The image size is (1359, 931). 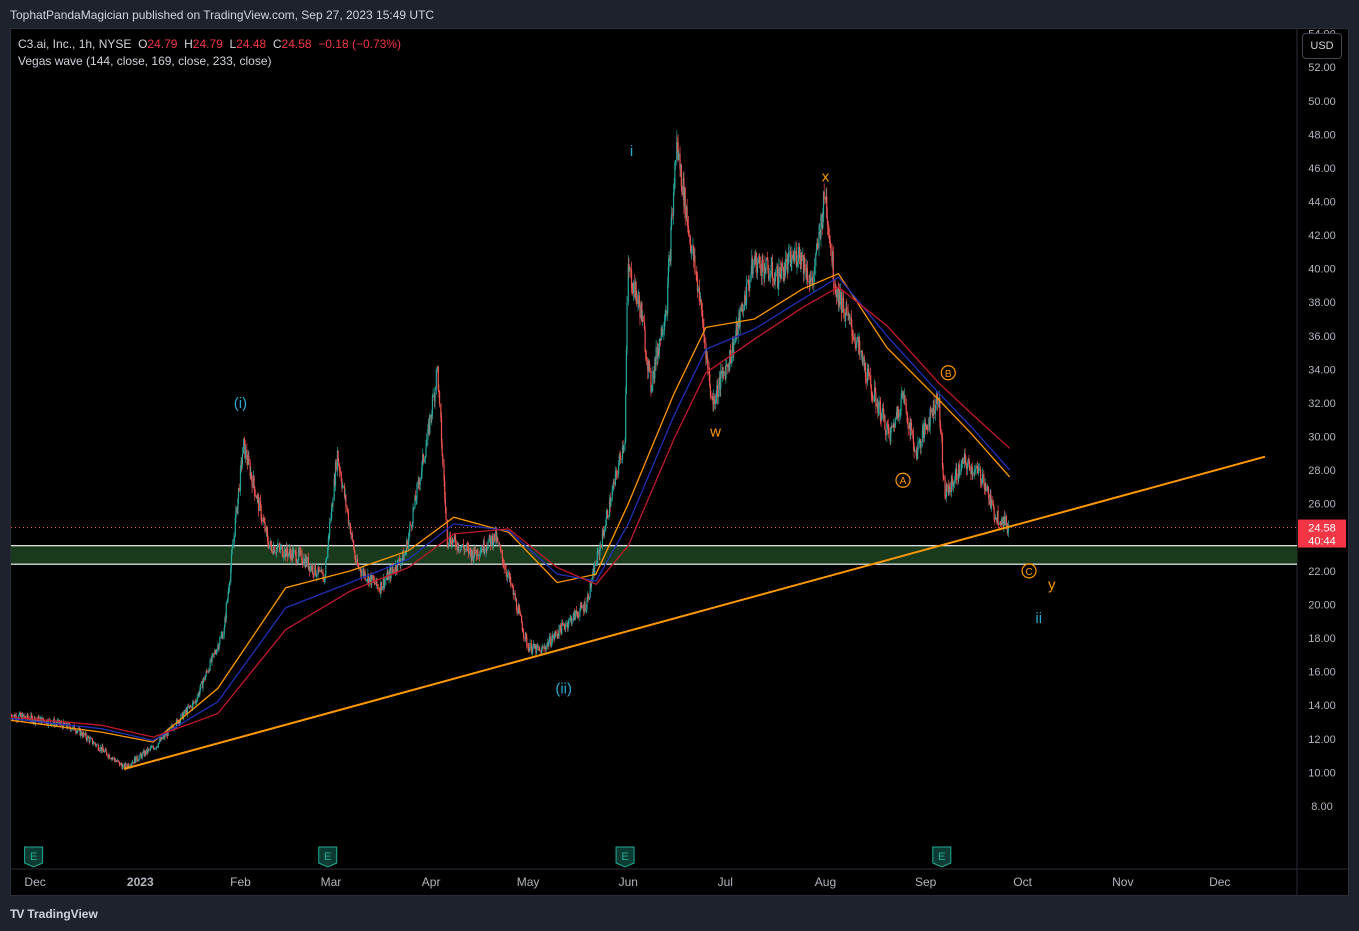 What do you see at coordinates (631, 151) in the screenshot?
I see `wave-label: i` at bounding box center [631, 151].